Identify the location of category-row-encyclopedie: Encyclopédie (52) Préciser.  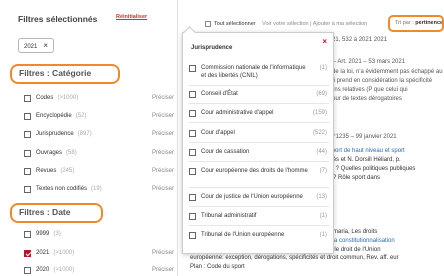
(99, 116).